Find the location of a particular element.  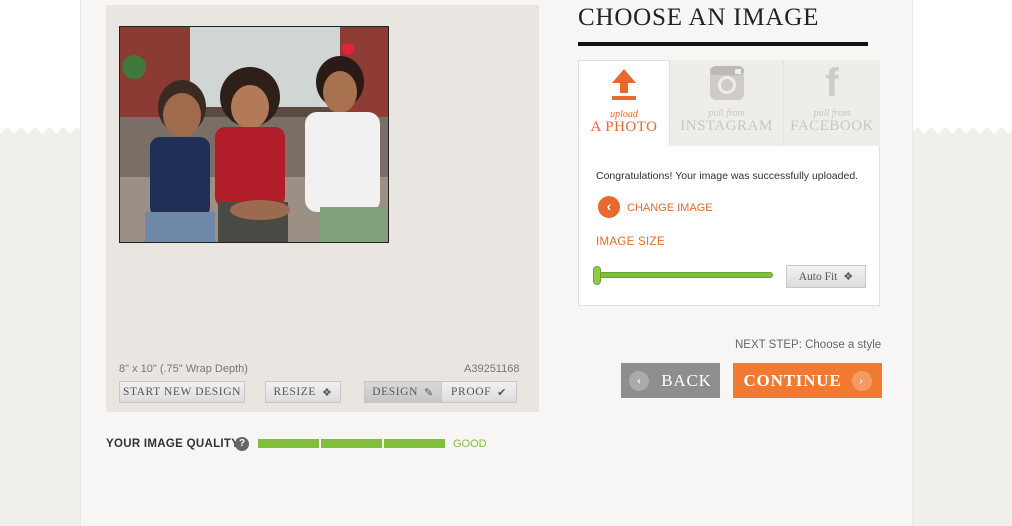

resize-button: RESIZE ❖ is located at coordinates (303, 392).